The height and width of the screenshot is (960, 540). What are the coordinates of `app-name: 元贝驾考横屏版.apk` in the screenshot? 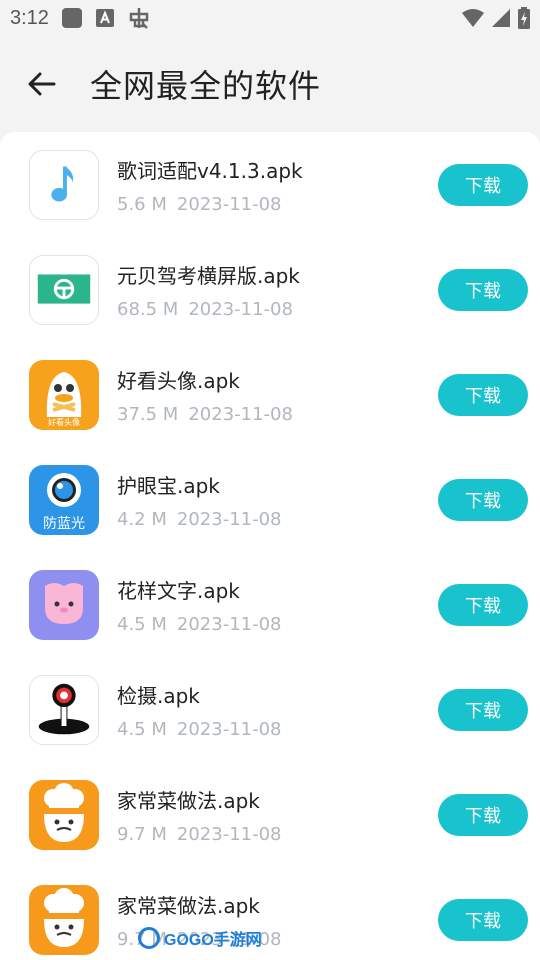 It's located at (208, 275).